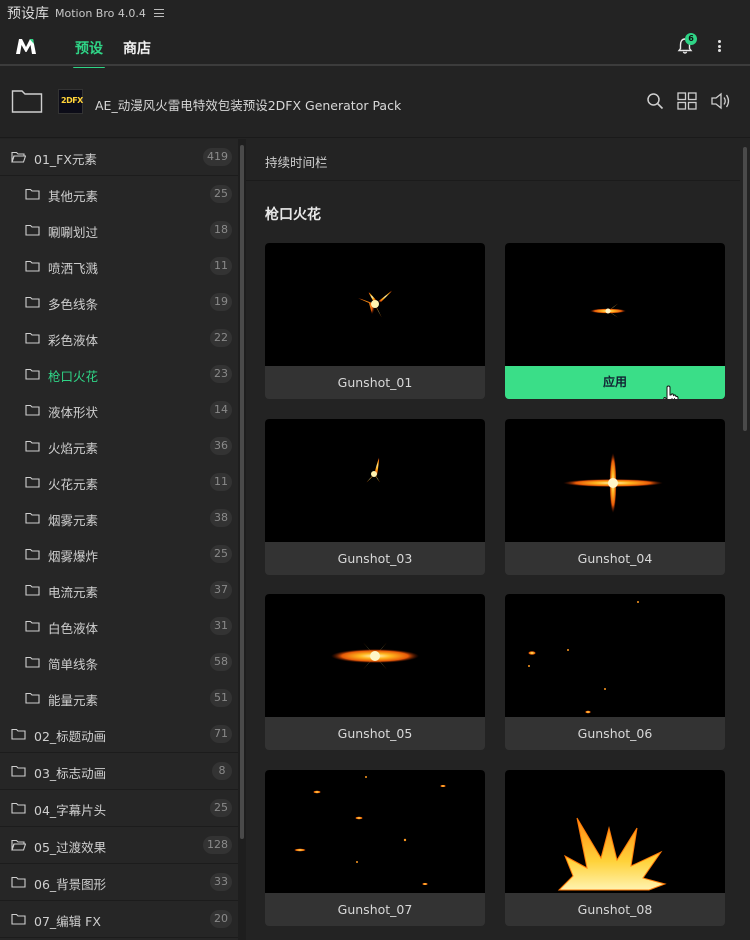 Image resolution: width=750 pixels, height=940 pixels. What do you see at coordinates (221, 734) in the screenshot?
I see `sidebar-item-count: 71` at bounding box center [221, 734].